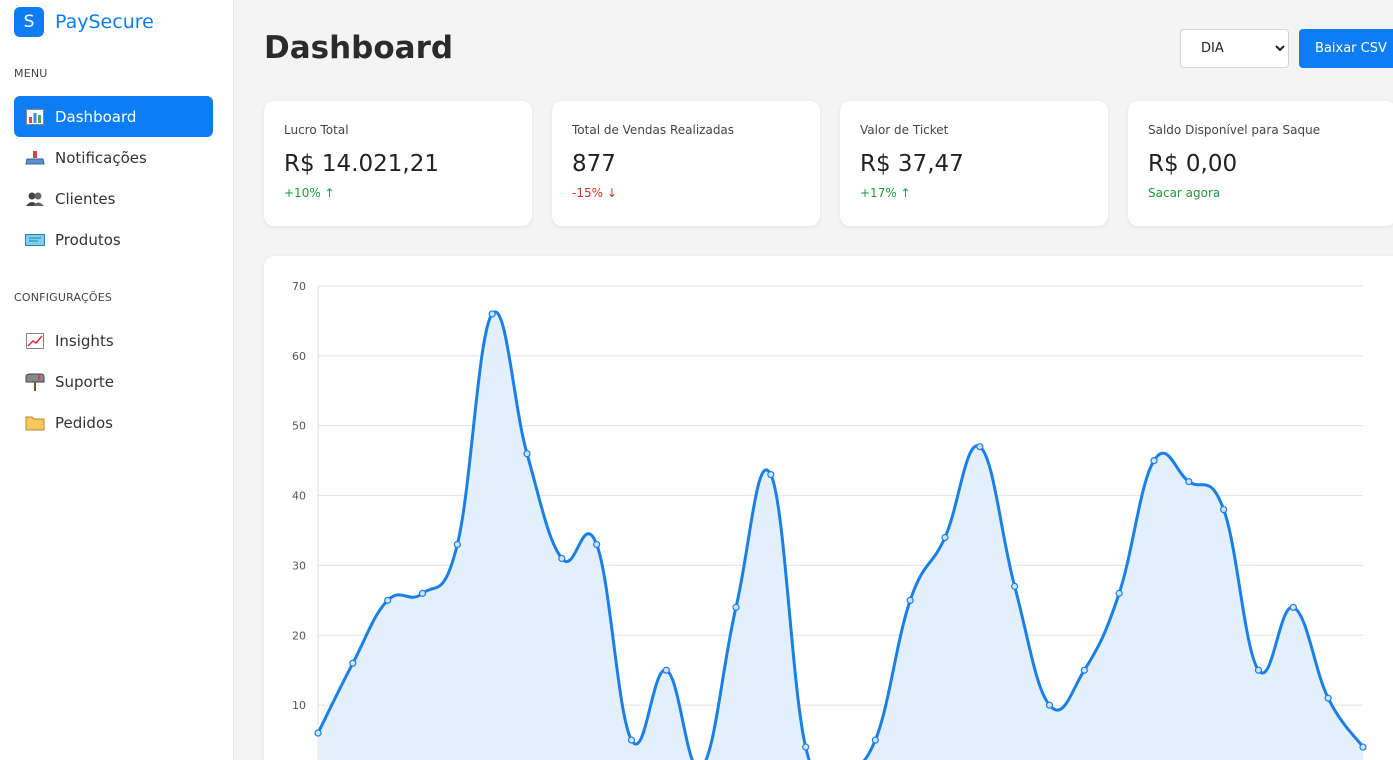  What do you see at coordinates (96, 116) in the screenshot?
I see `sidebar-item-label: Dashboard` at bounding box center [96, 116].